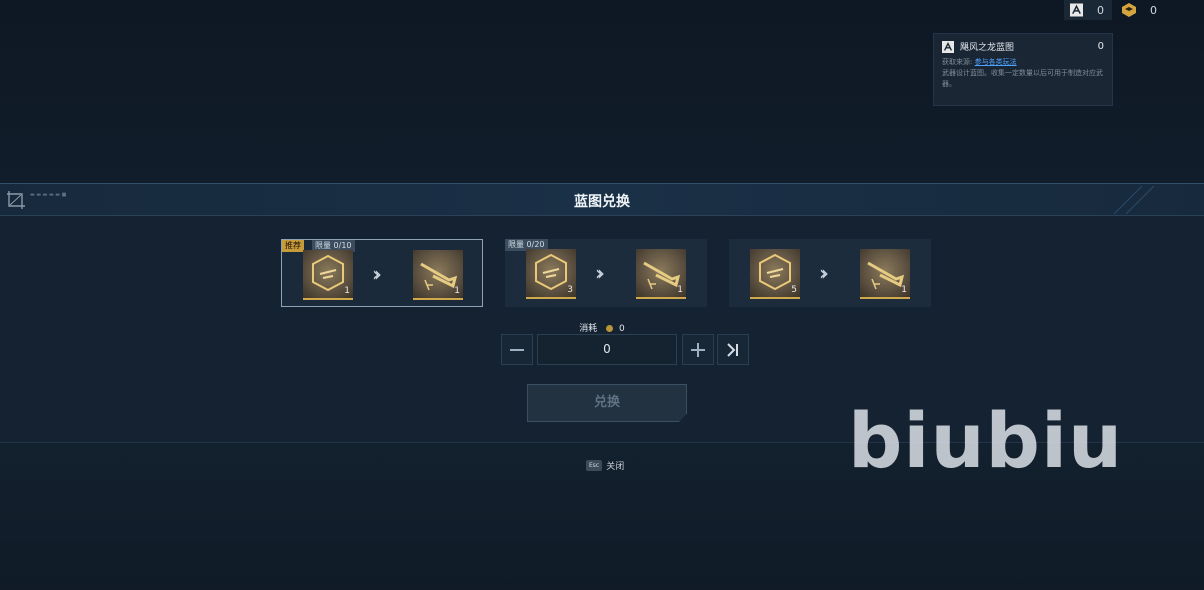 This screenshot has height=590, width=1204. What do you see at coordinates (347, 291) in the screenshot?
I see `cost-qty: 1` at bounding box center [347, 291].